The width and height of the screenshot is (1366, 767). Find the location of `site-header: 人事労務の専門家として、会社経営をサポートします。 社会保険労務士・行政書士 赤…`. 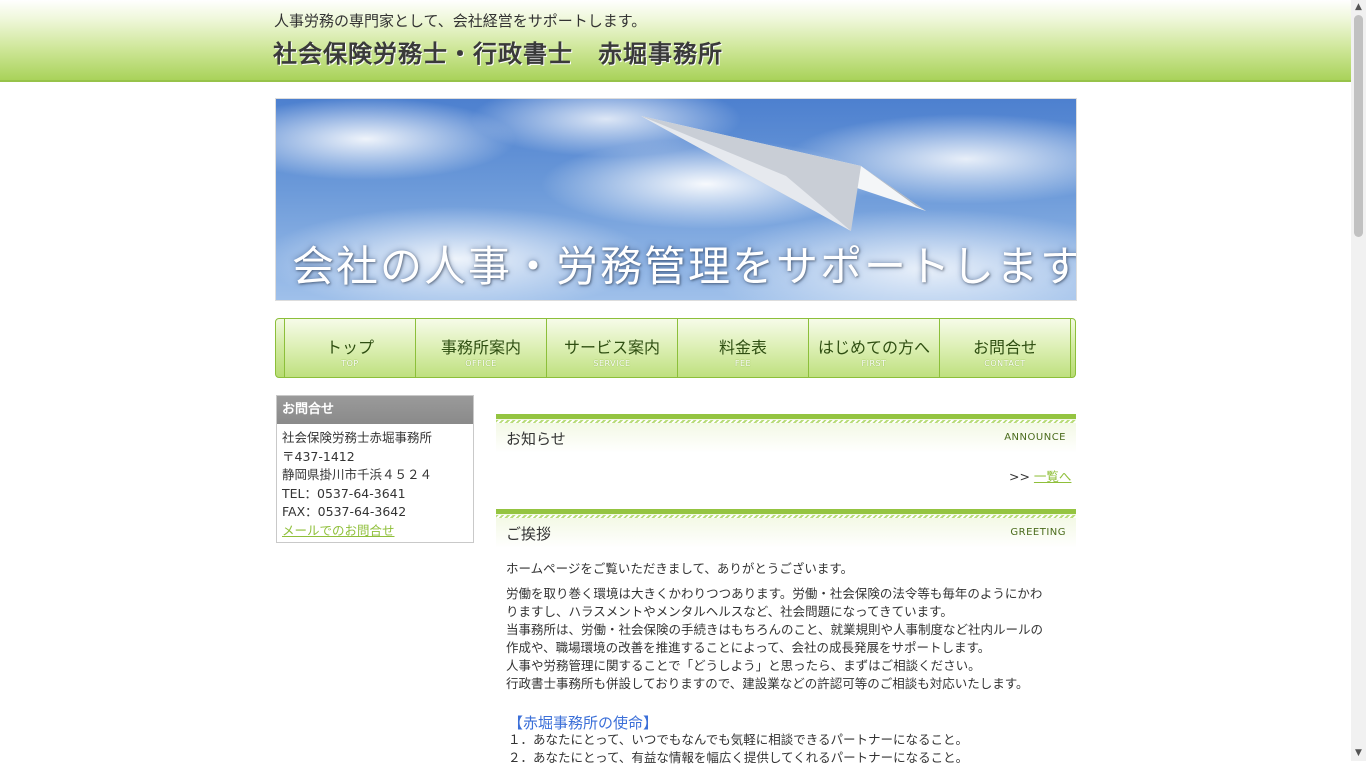

site-header: 人事労務の専門家として、会社経営をサポートします。 社会保険労務士・行政書士 赤… is located at coordinates (675, 41).